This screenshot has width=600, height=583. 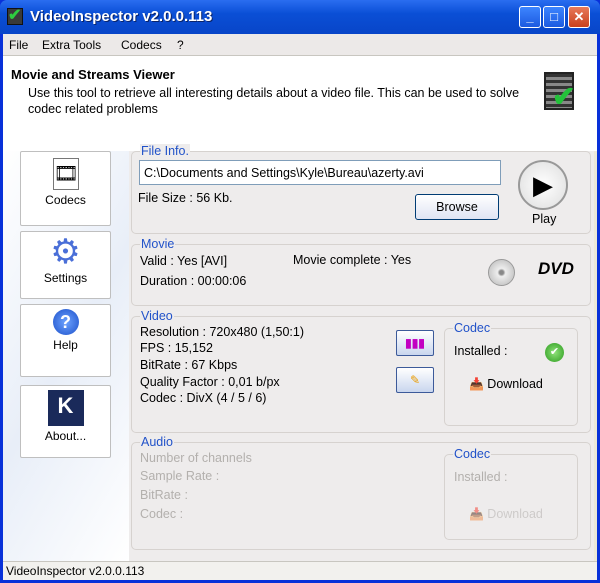 What do you see at coordinates (65, 252) in the screenshot?
I see `gear-icon: ⚙` at bounding box center [65, 252].